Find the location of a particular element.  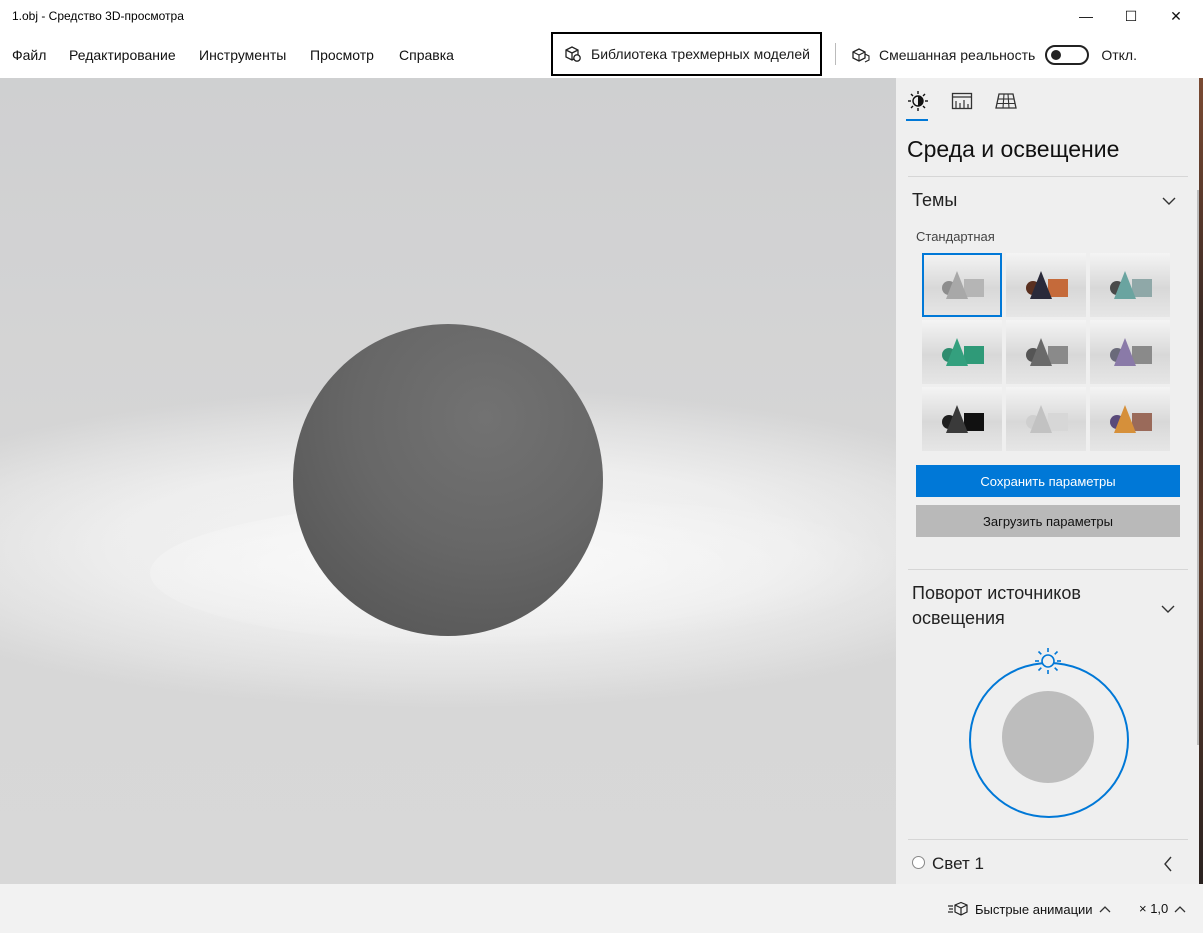

selected-theme-name: Стандартная is located at coordinates (955, 236).